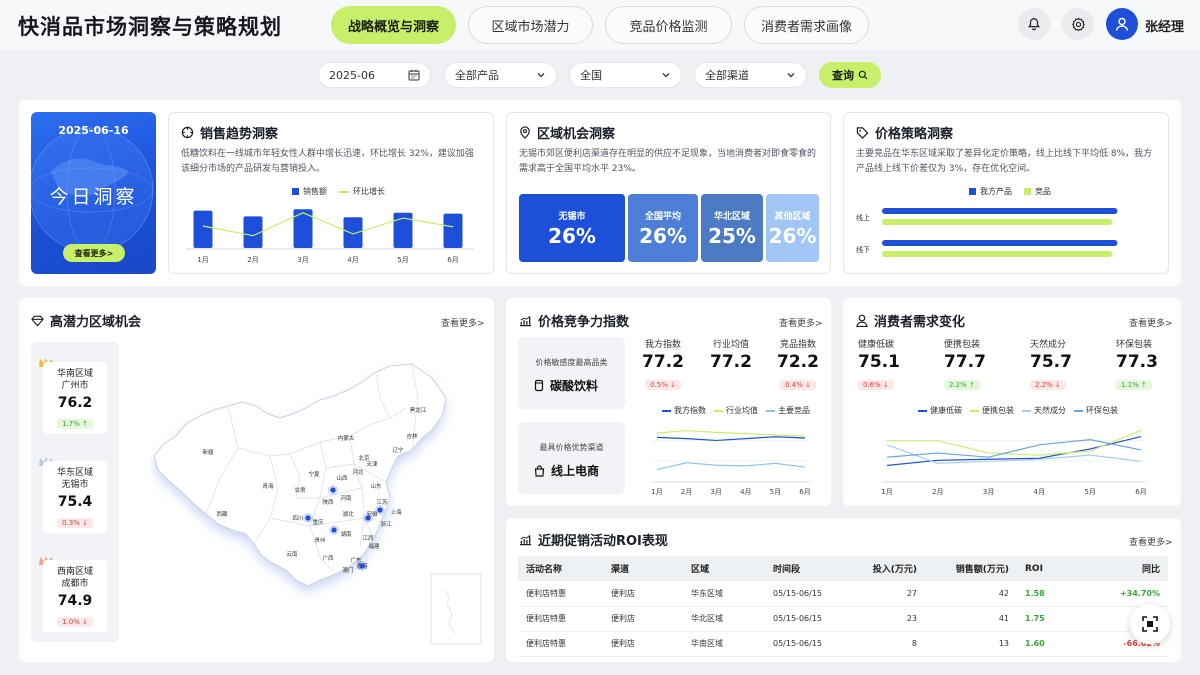 This screenshot has width=1200, height=675. Describe the element at coordinates (1048, 385) in the screenshot. I see `change-badge: 2.2% ↓` at that location.